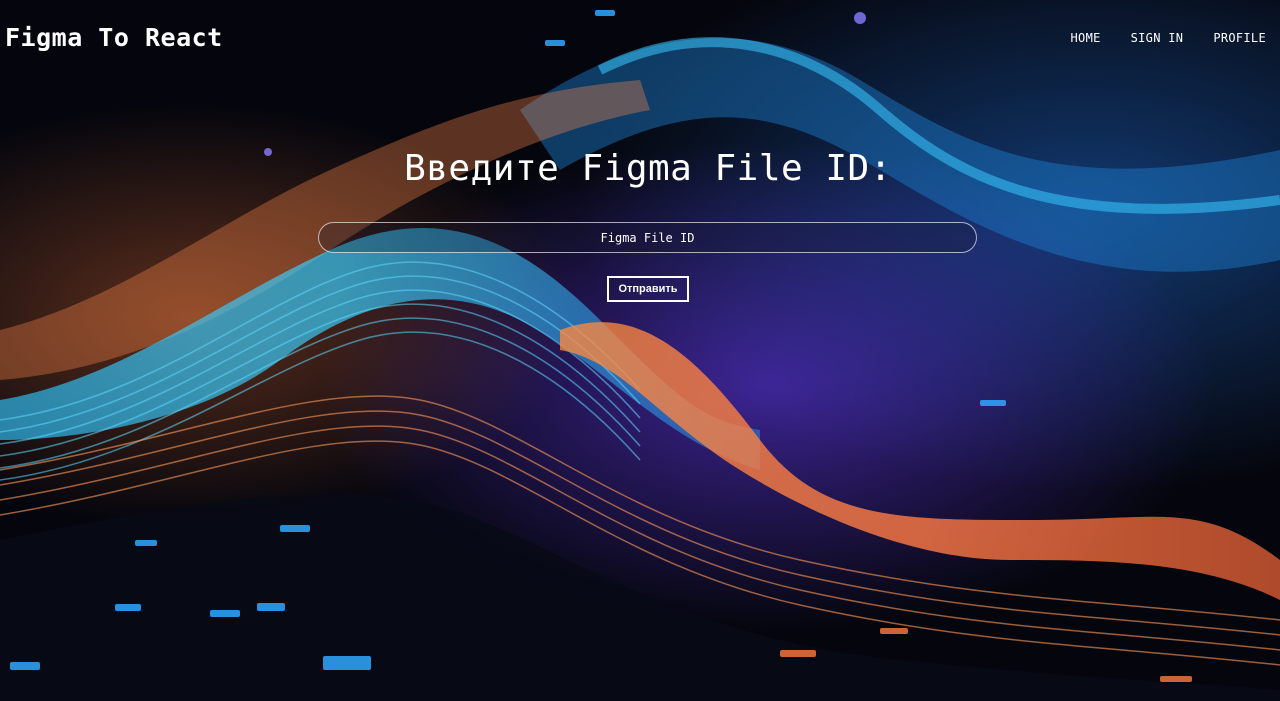 This screenshot has width=1280, height=701. What do you see at coordinates (648, 289) in the screenshot?
I see `submit-button: Отправить` at bounding box center [648, 289].